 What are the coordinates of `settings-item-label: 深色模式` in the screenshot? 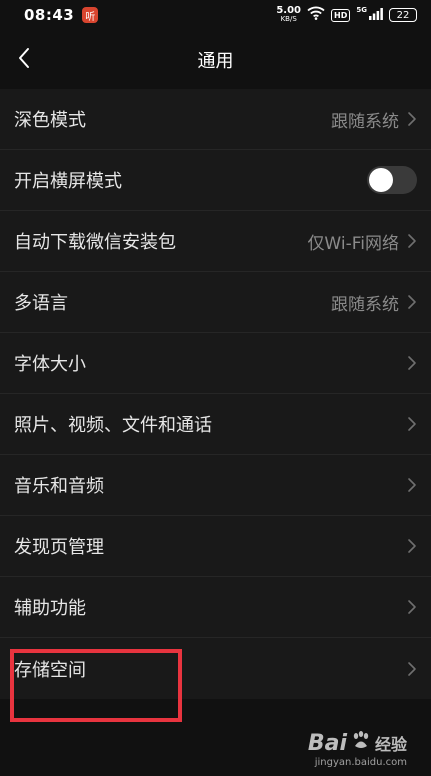 It's located at (50, 120).